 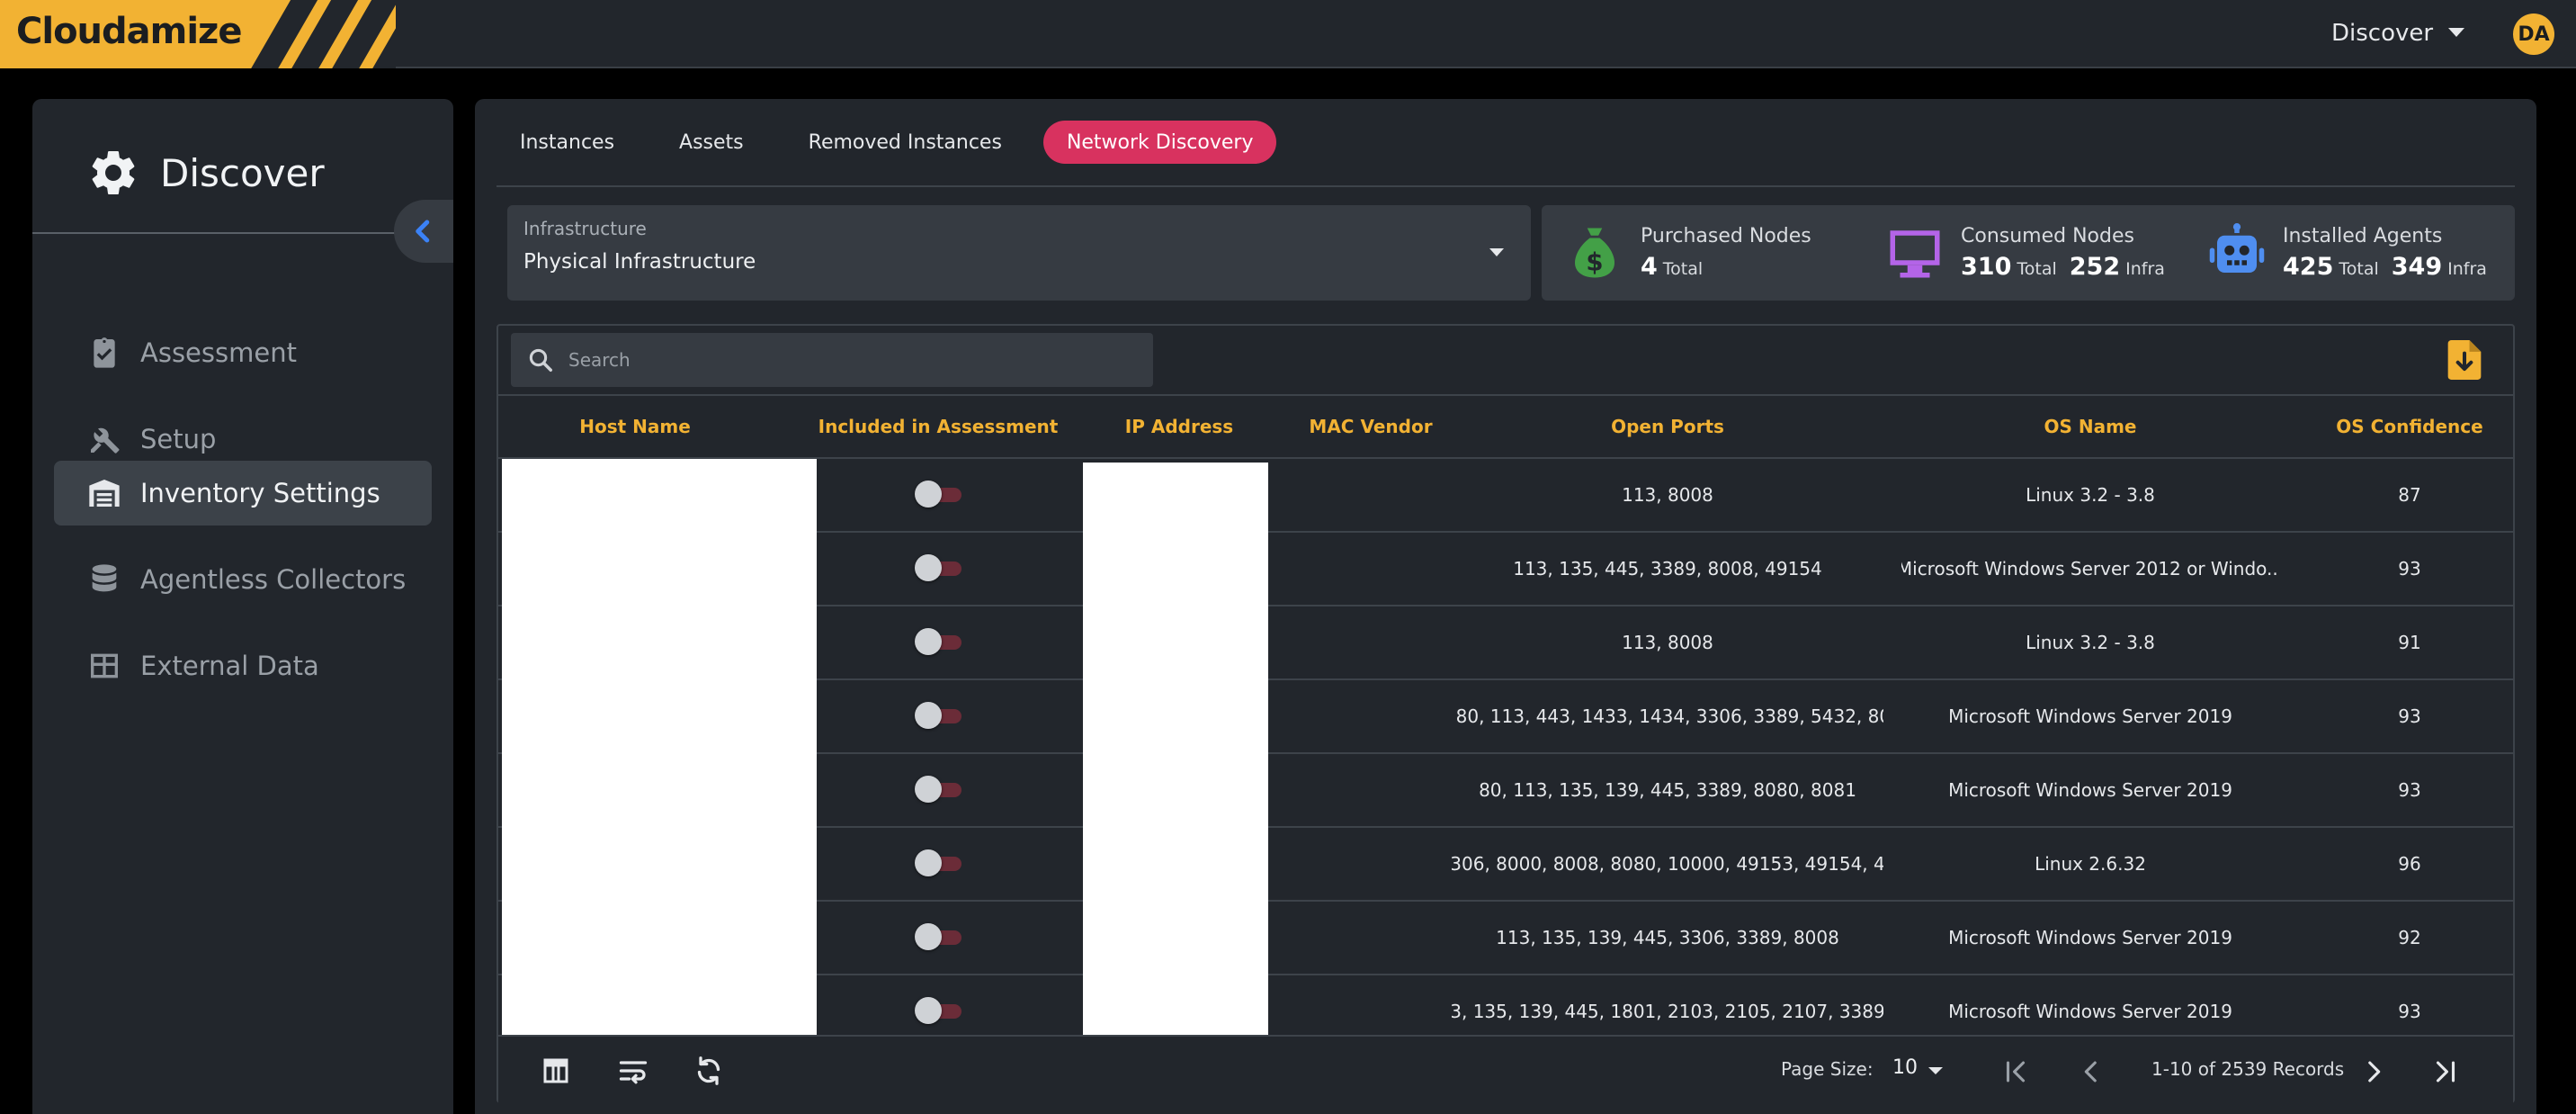 I want to click on stat-title: Purchased Nodes, so click(x=1726, y=236).